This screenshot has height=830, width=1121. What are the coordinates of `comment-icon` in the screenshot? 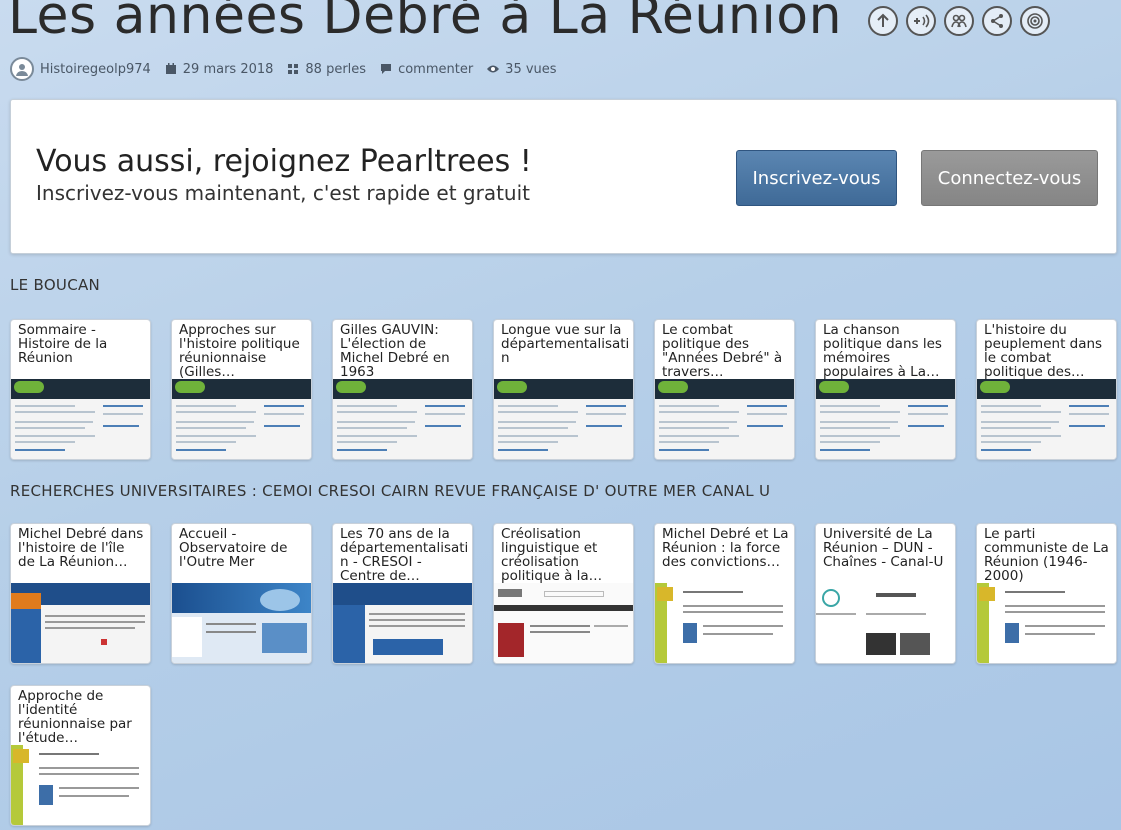 It's located at (386, 69).